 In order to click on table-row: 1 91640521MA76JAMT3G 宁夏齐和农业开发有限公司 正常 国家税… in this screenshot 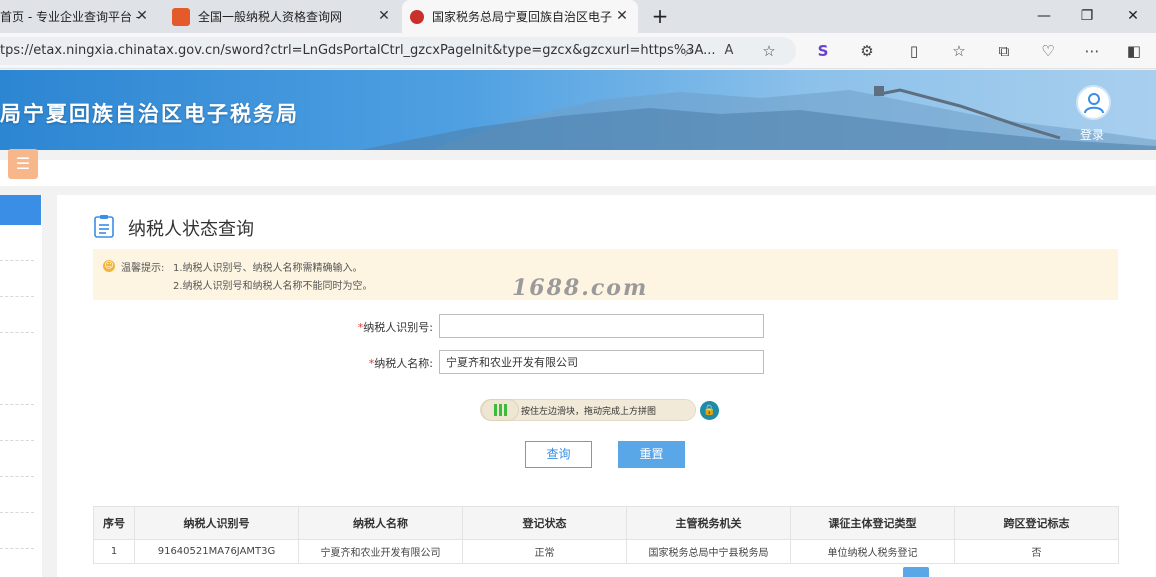, I will do `click(606, 551)`.